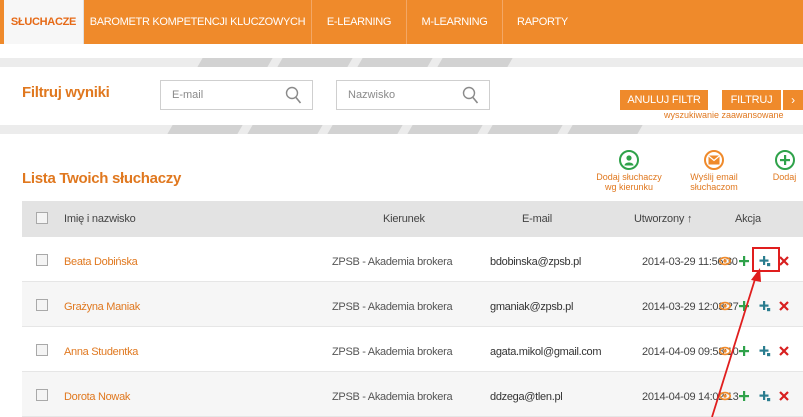  What do you see at coordinates (748, 219) in the screenshot?
I see `column-header-action: Akcja` at bounding box center [748, 219].